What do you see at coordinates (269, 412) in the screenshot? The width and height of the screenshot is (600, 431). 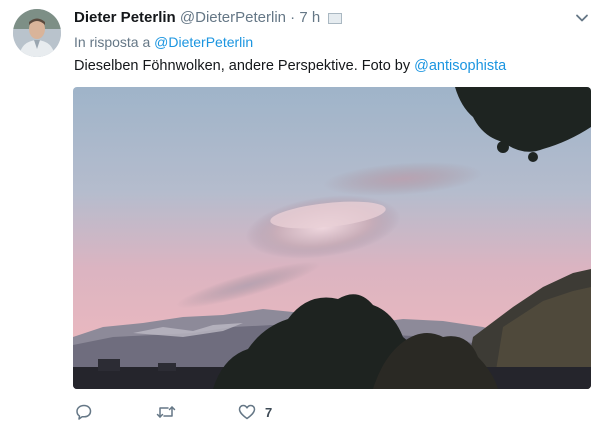 I see `like-count: 7` at bounding box center [269, 412].